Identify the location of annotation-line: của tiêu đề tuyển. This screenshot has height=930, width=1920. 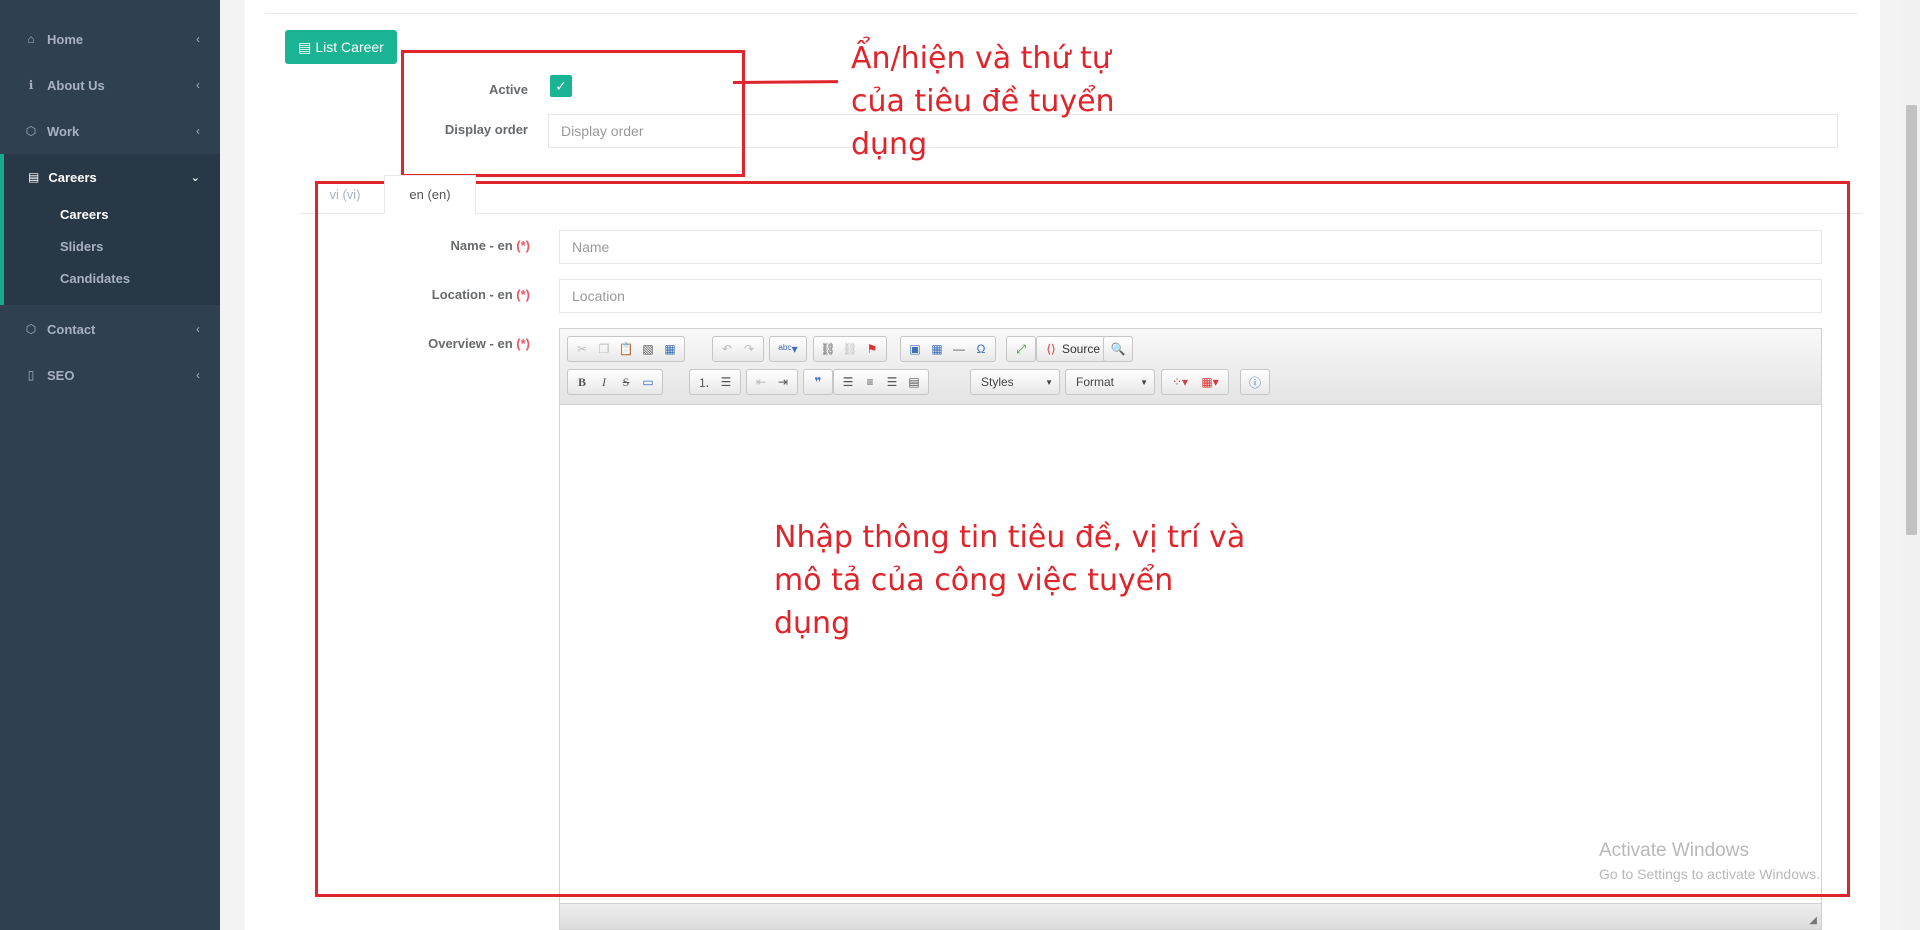
(983, 101).